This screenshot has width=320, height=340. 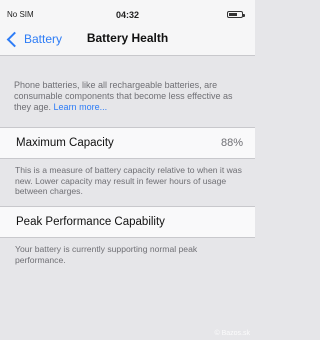 I want to click on status-bar: No SIM 04:32, so click(x=127, y=11).